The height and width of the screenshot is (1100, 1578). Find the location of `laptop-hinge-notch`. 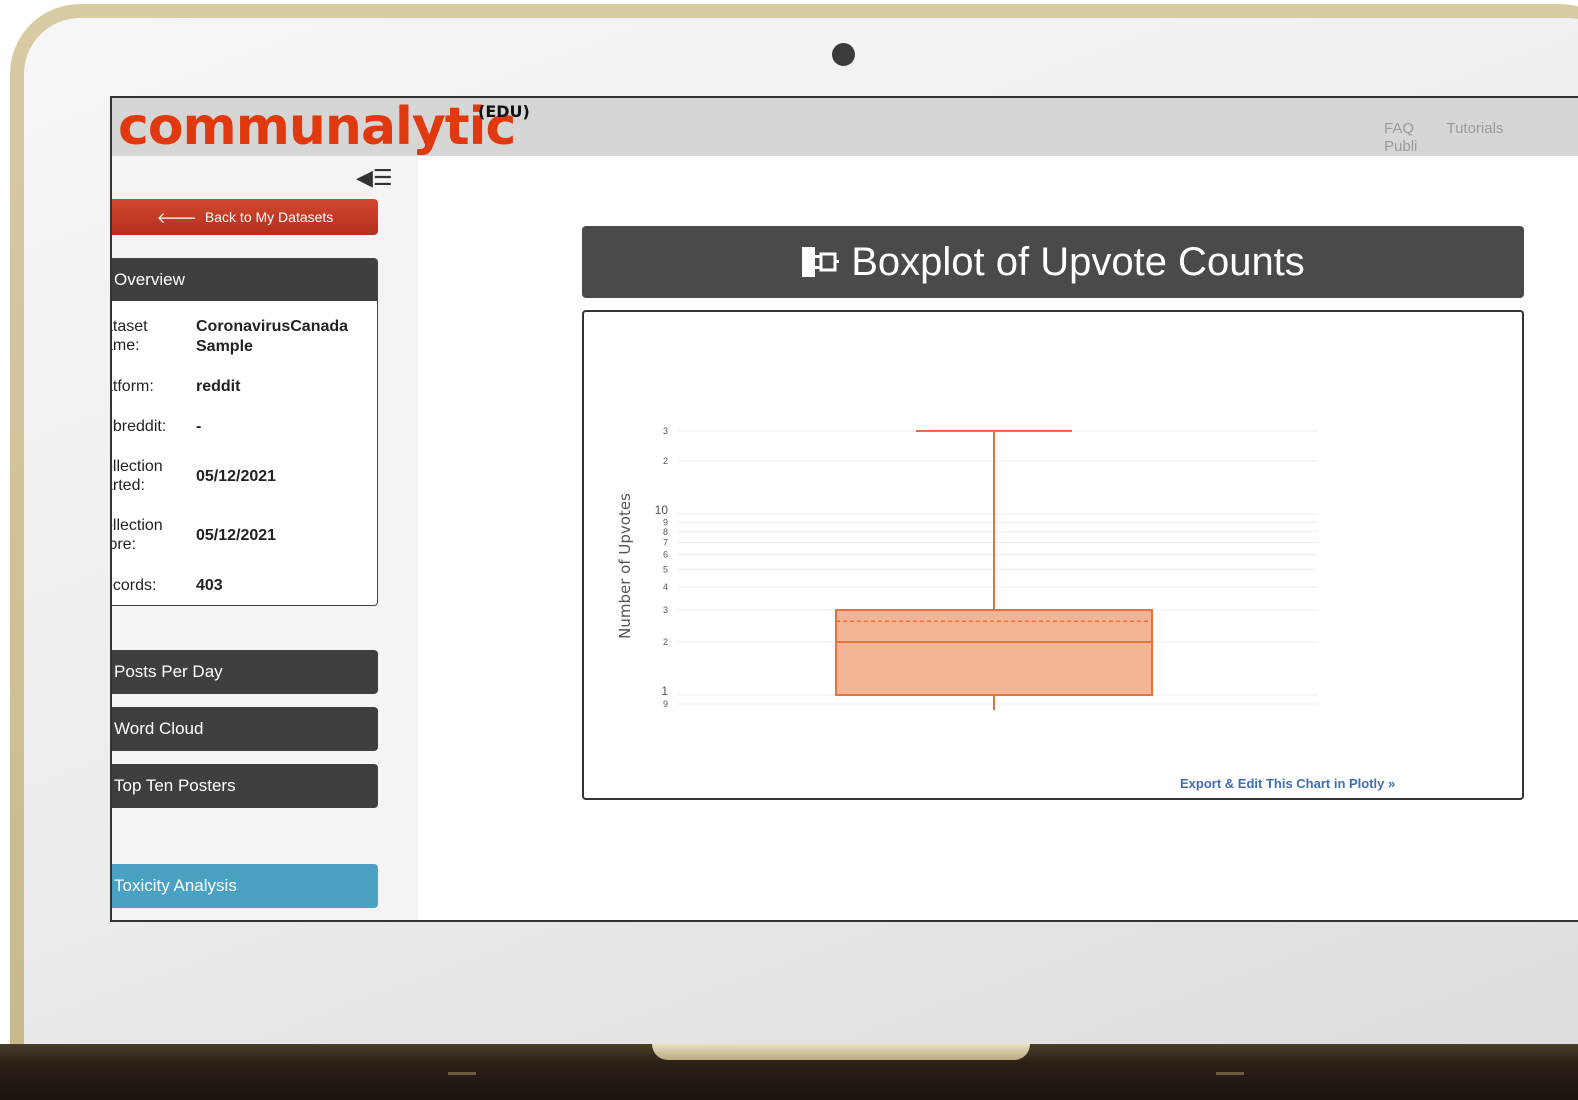

laptop-hinge-notch is located at coordinates (841, 1052).